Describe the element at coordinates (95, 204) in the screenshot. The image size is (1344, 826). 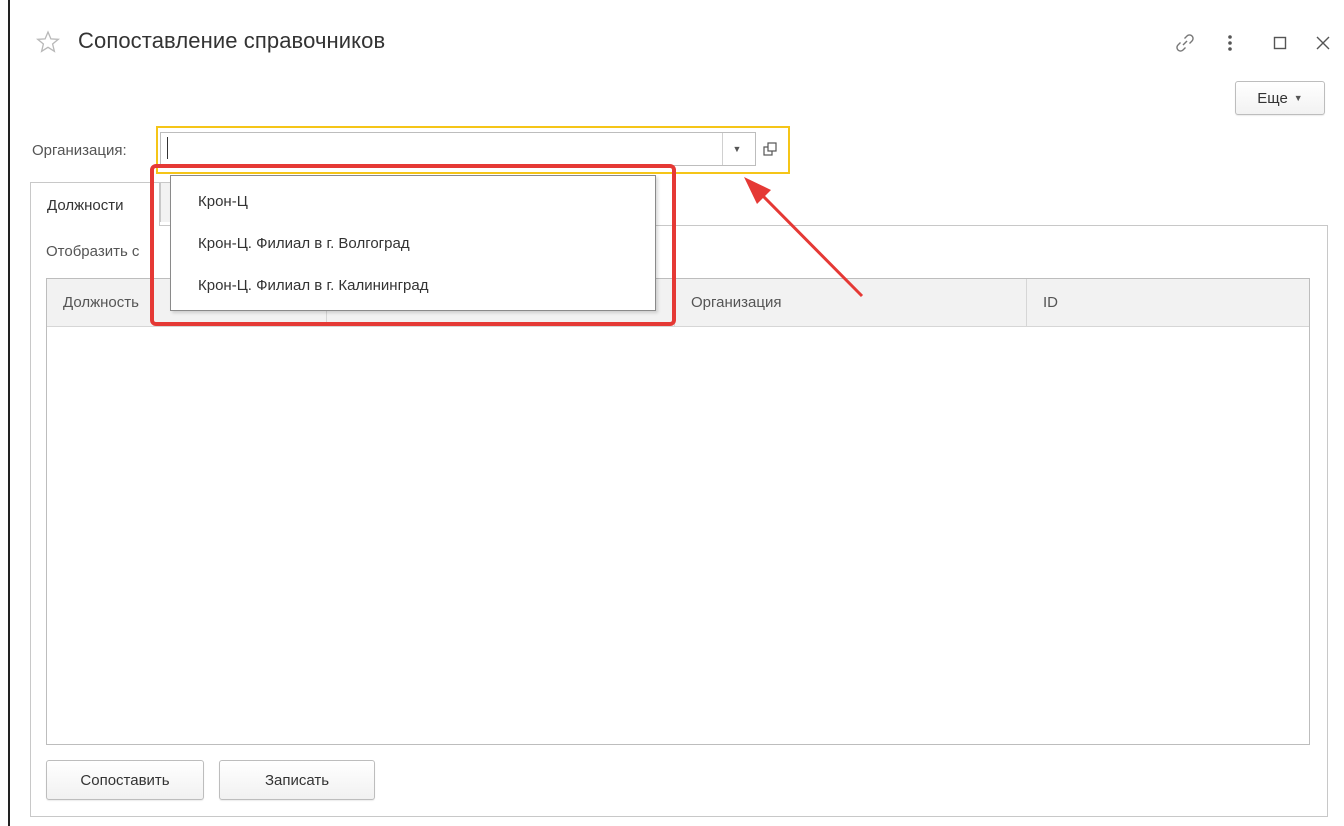
I see `tab-positions: Должности` at that location.